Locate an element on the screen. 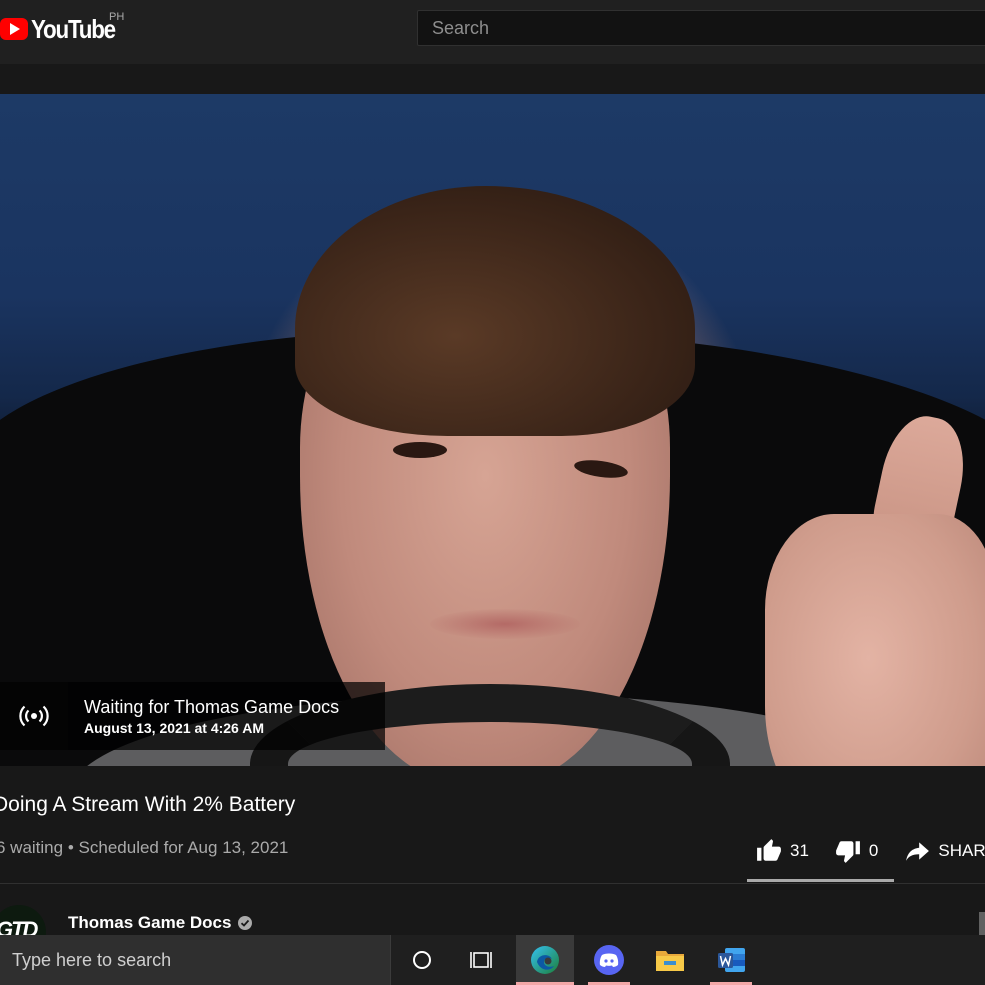  cortana-button is located at coordinates (422, 960).